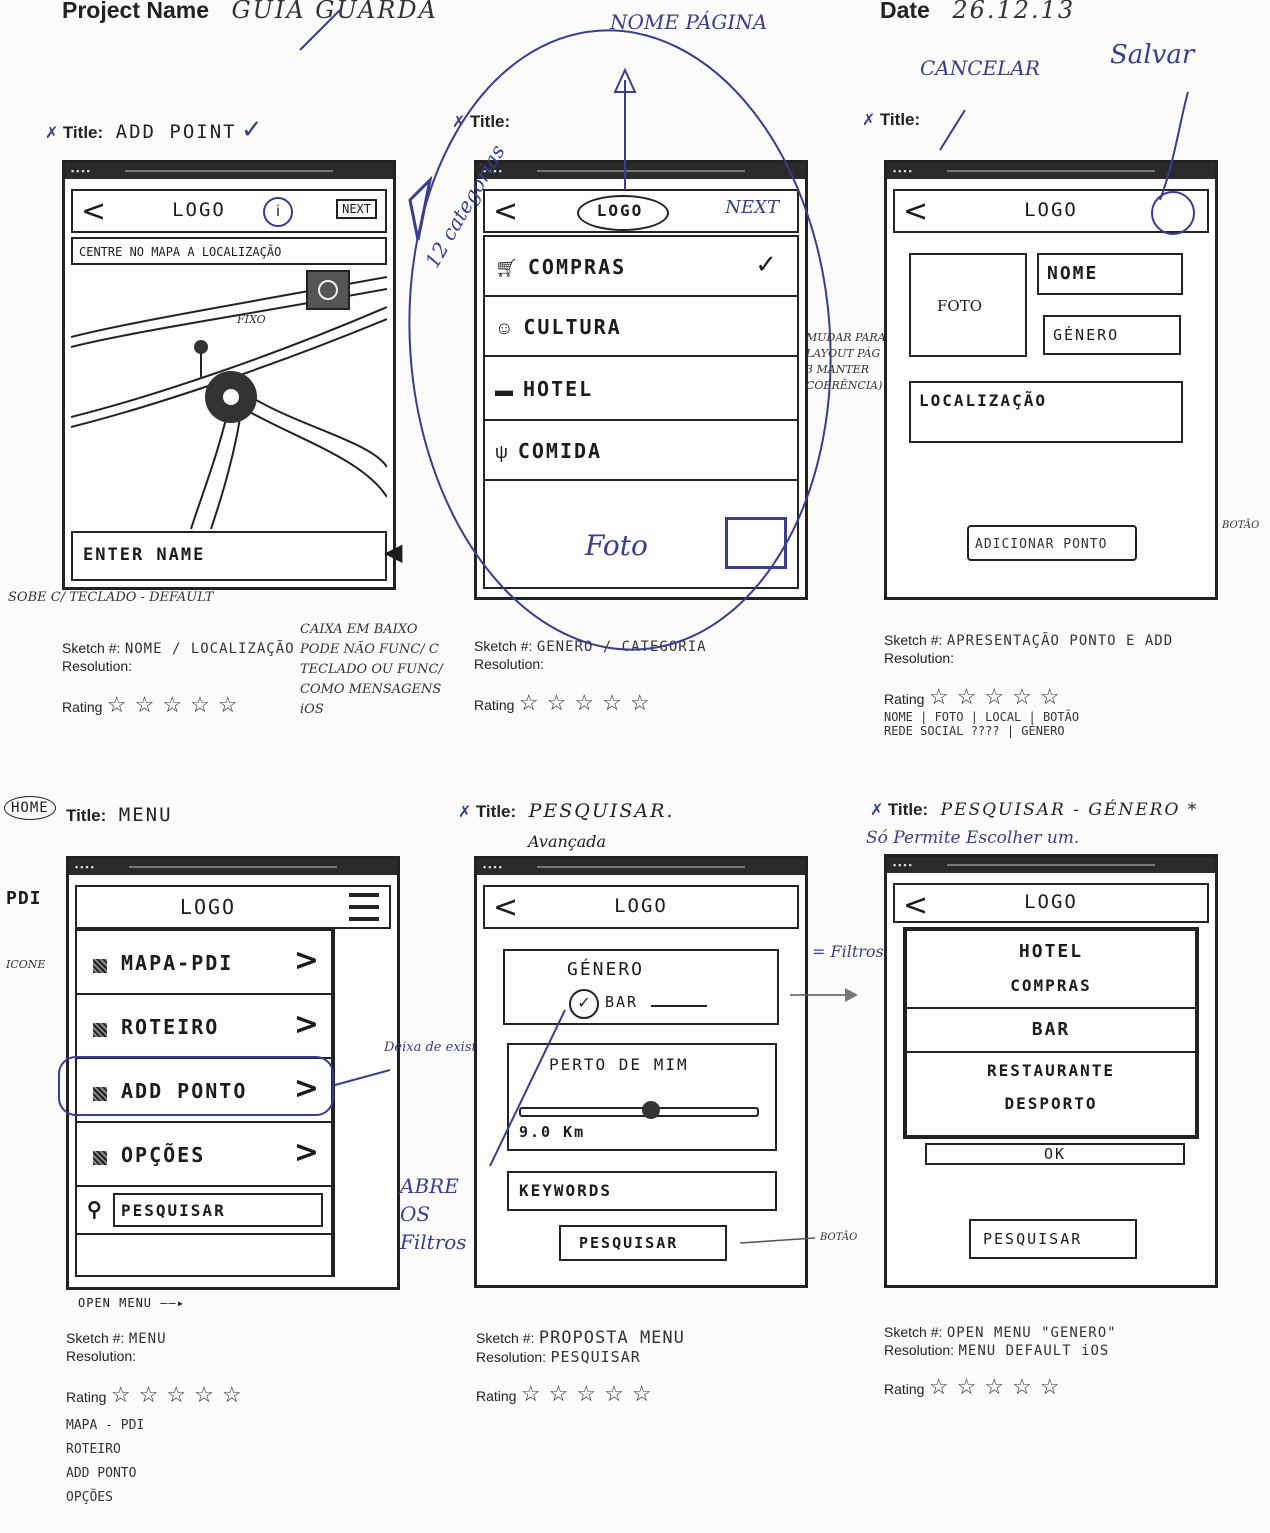  Describe the element at coordinates (641, 450) in the screenshot. I see `category-row-comida: ψ COMIDA` at that location.